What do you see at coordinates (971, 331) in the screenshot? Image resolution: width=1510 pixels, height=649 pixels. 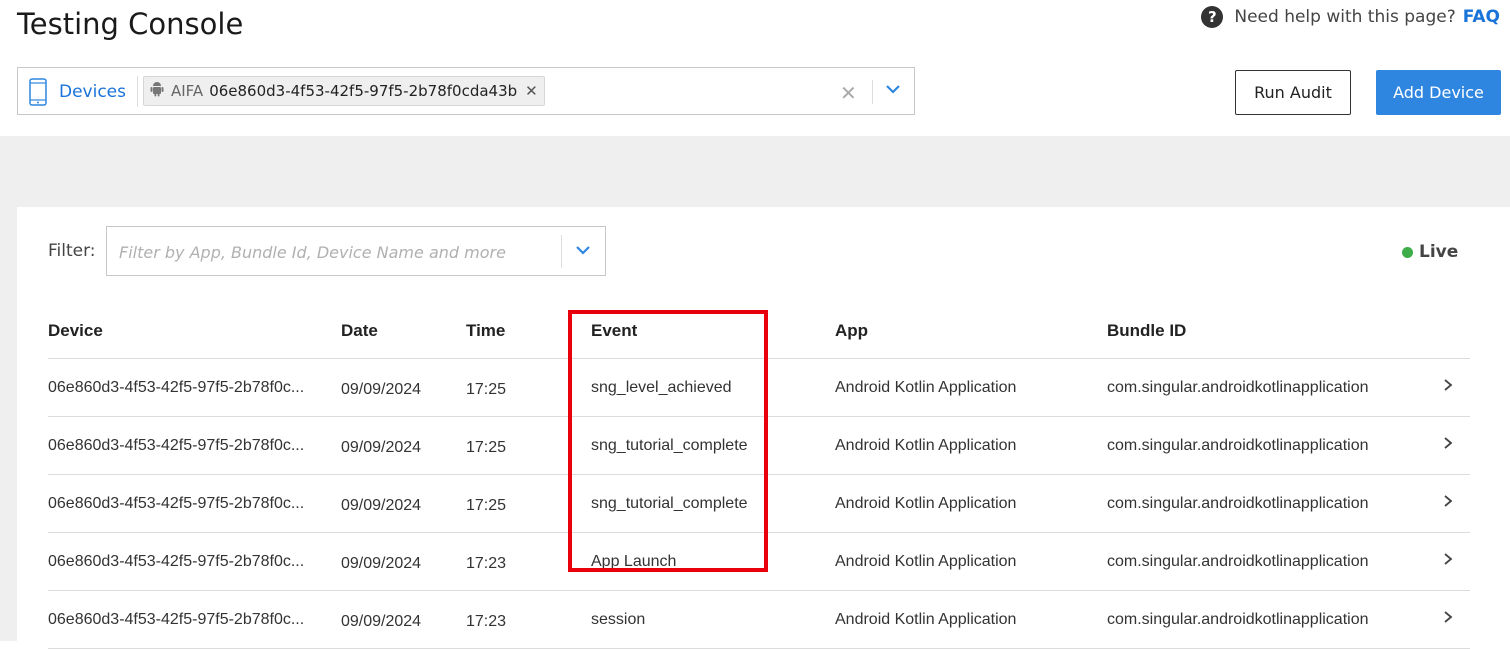 I see `column-header-app: App` at bounding box center [971, 331].